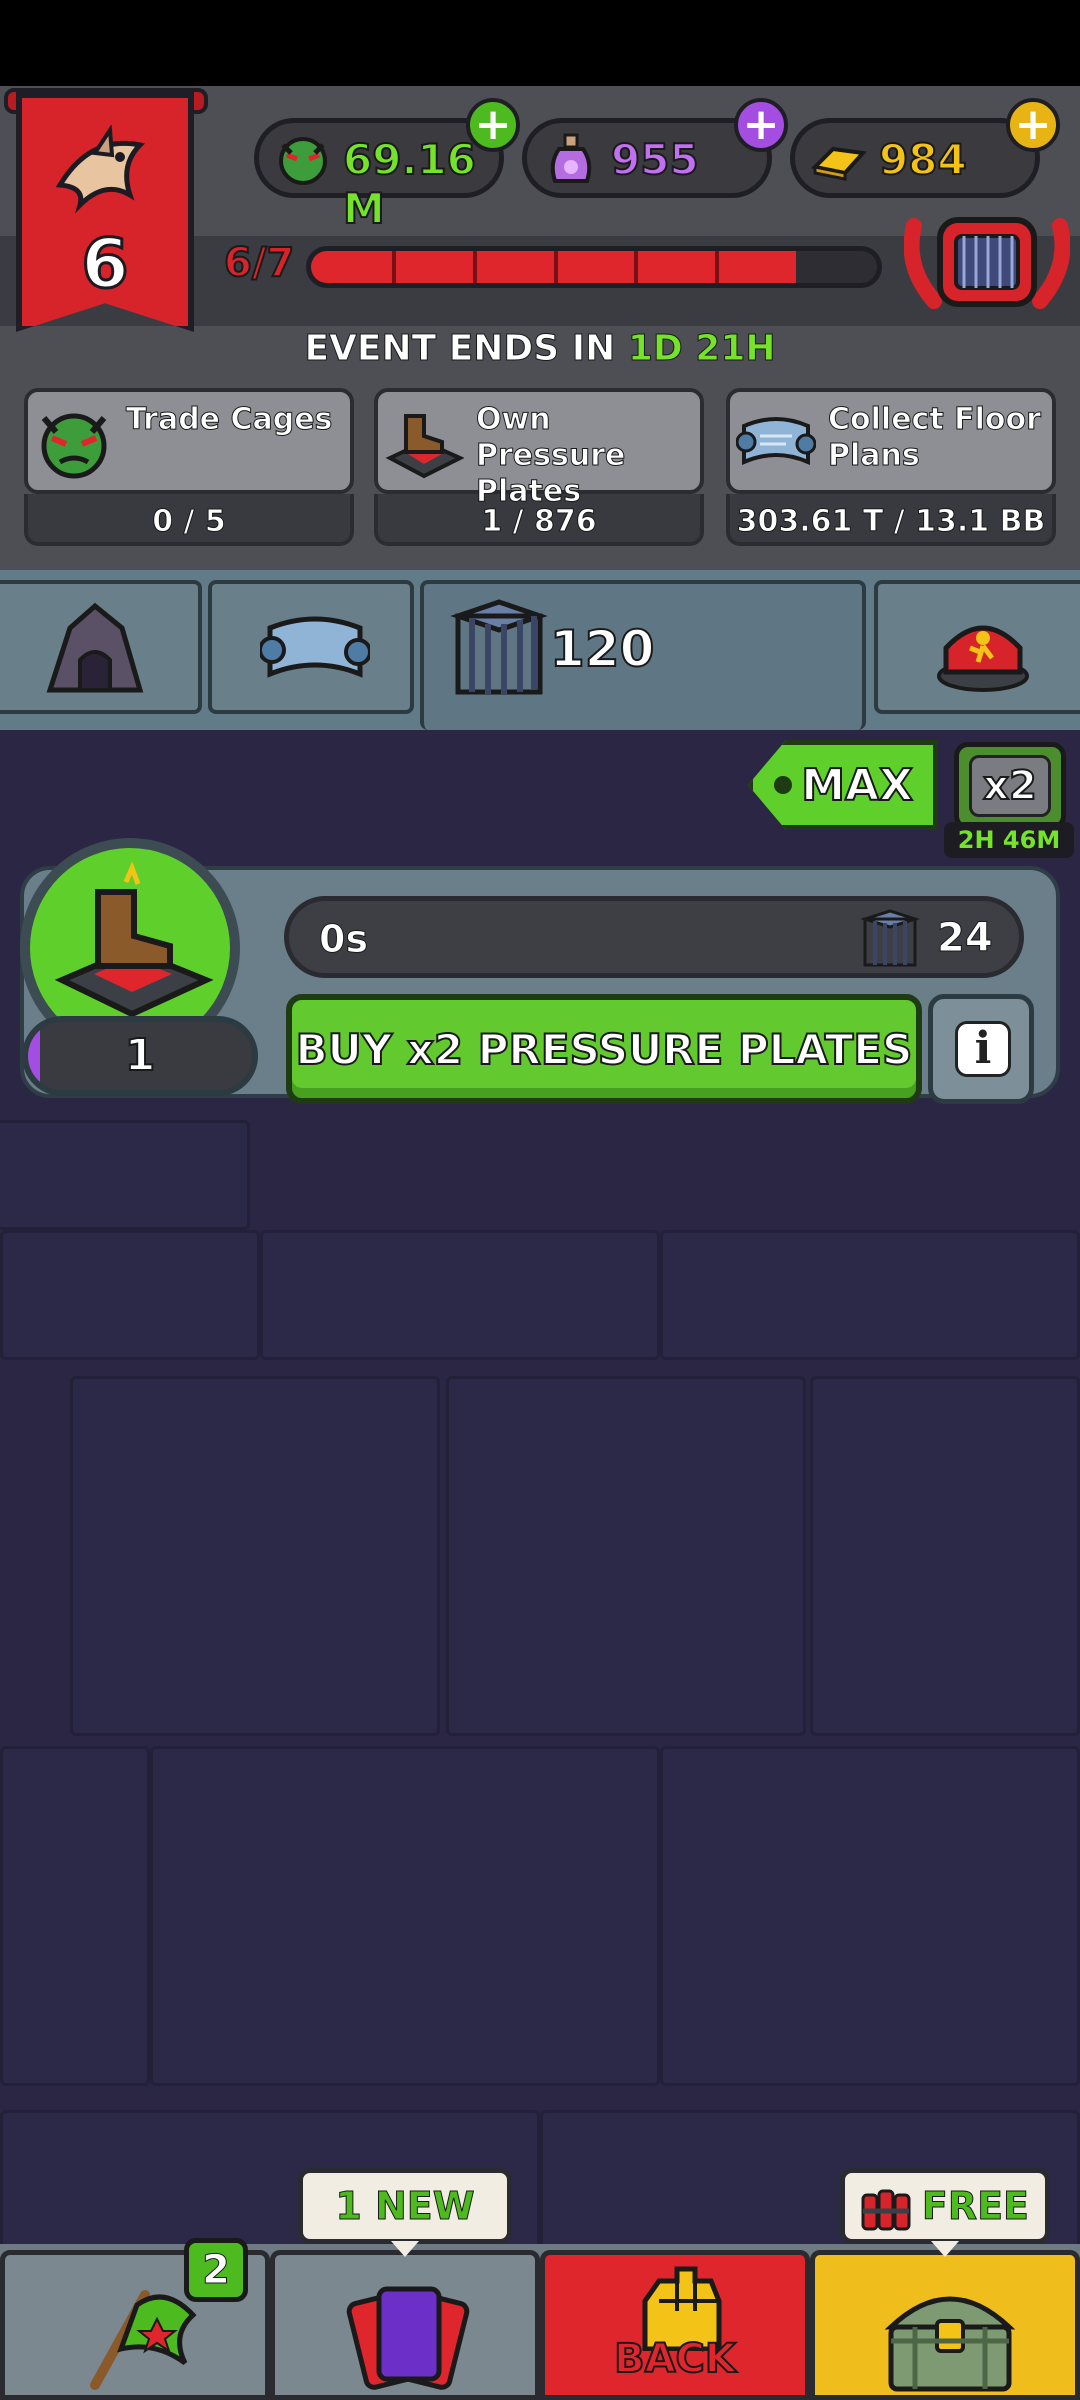 The width and height of the screenshot is (1080, 2400). I want to click on toggle-dot, so click(783, 785).